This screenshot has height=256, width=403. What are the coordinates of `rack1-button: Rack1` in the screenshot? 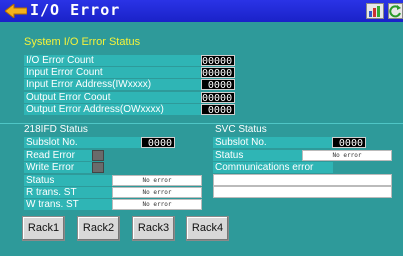 It's located at (43, 228).